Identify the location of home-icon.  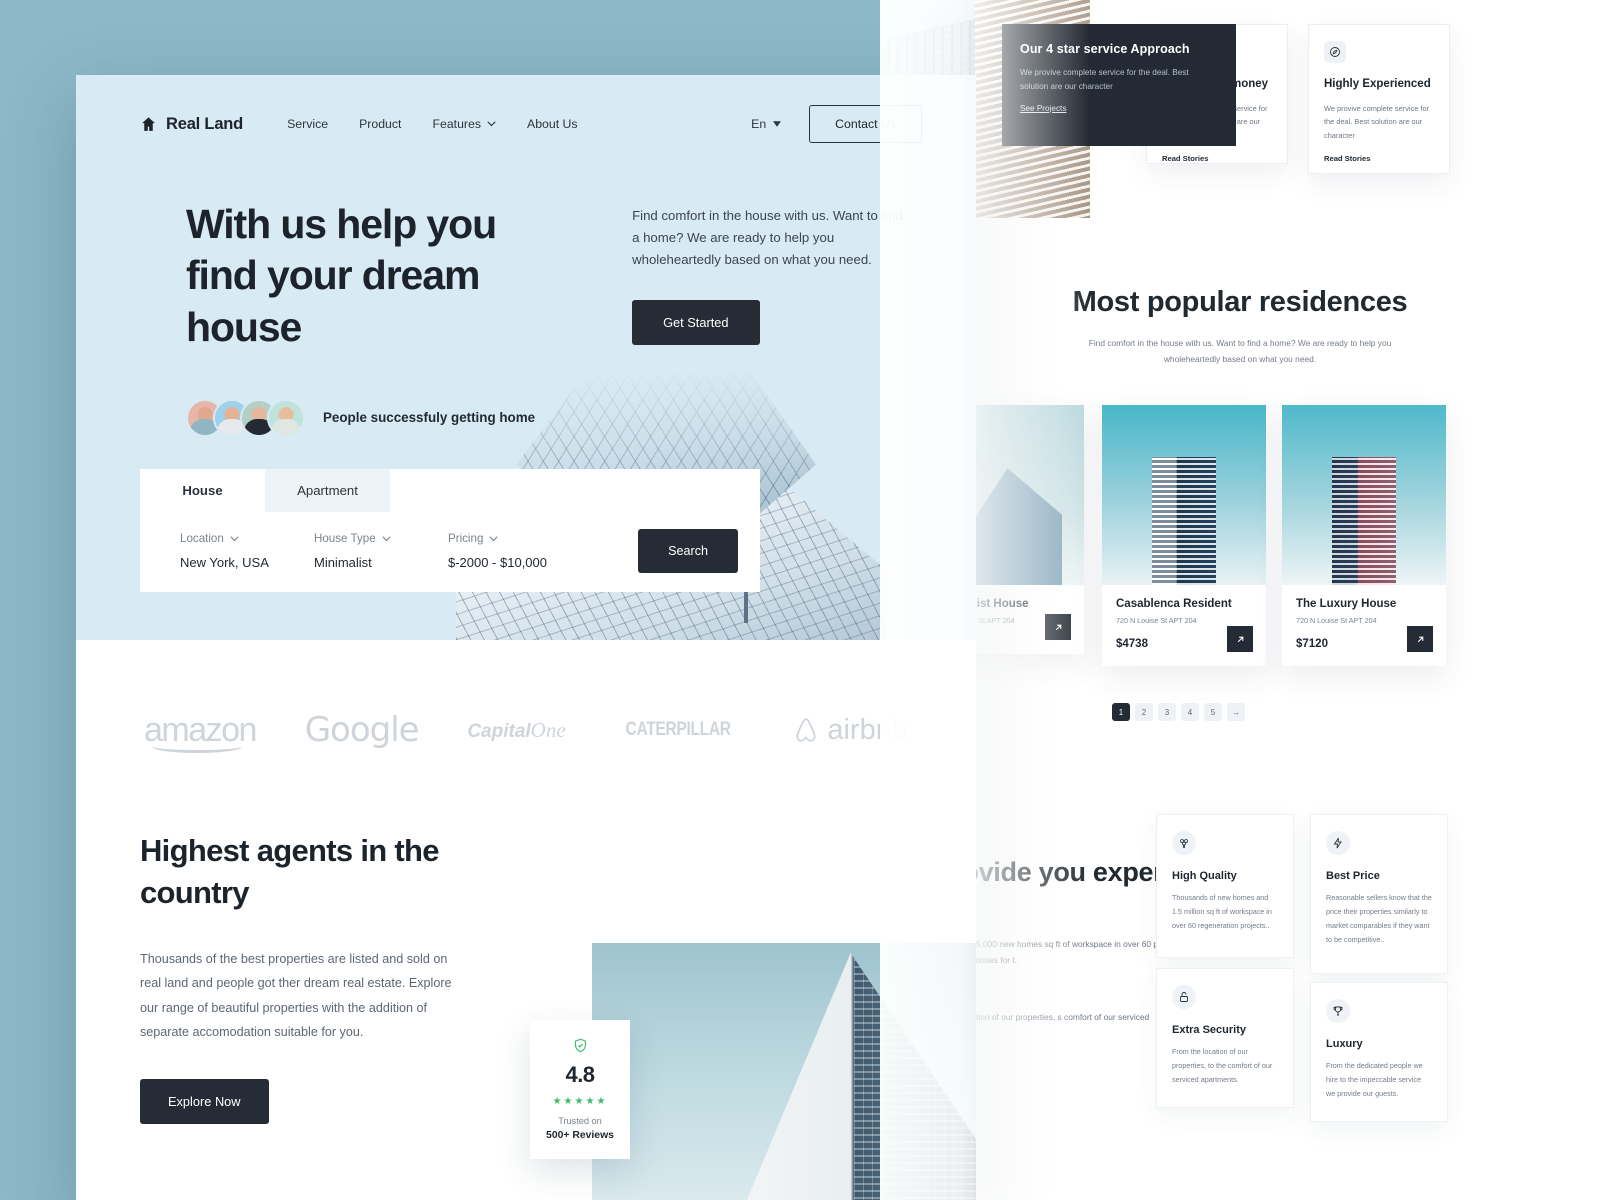
(148, 124).